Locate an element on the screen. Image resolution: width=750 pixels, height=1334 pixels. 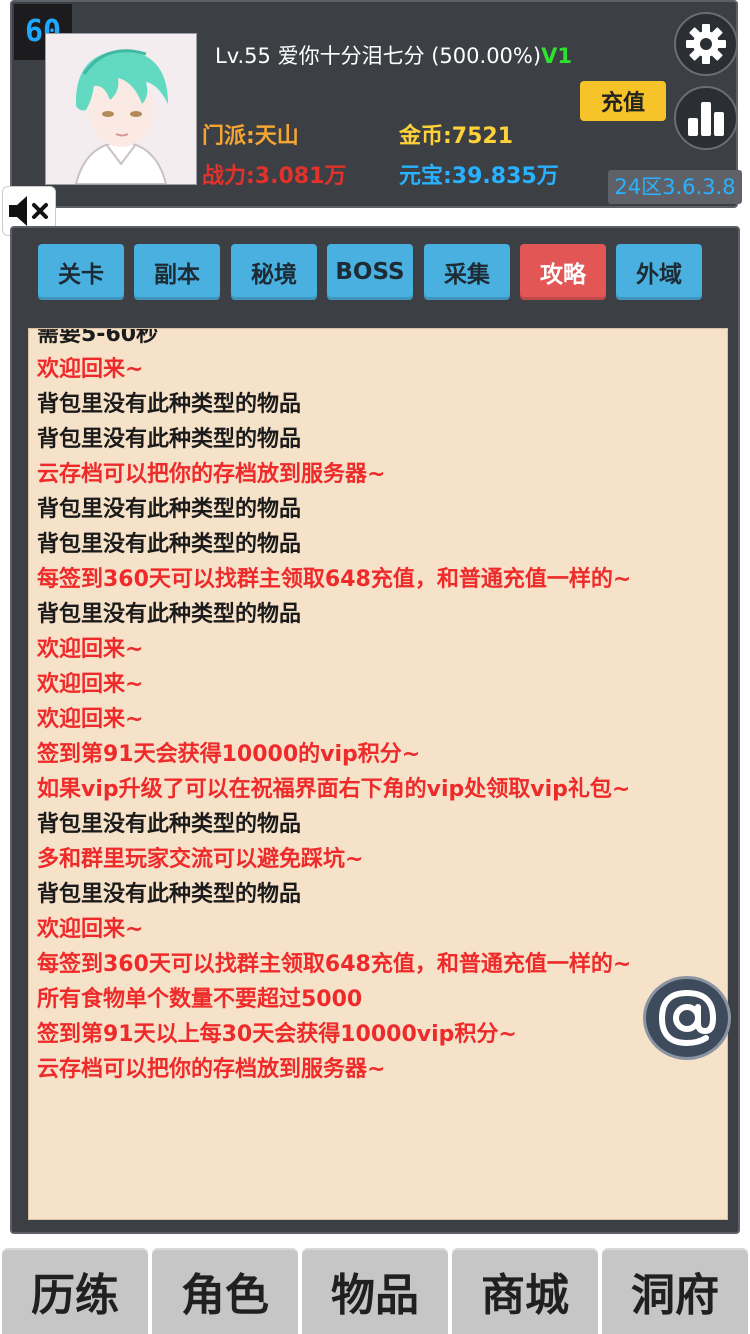
gear-icon is located at coordinates (706, 44).